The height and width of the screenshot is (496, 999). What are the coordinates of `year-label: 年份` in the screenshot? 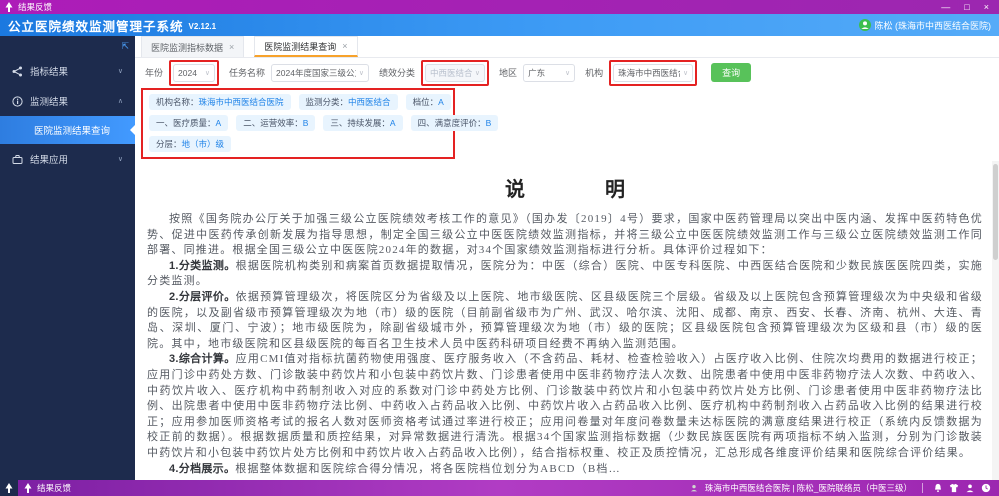 It's located at (154, 73).